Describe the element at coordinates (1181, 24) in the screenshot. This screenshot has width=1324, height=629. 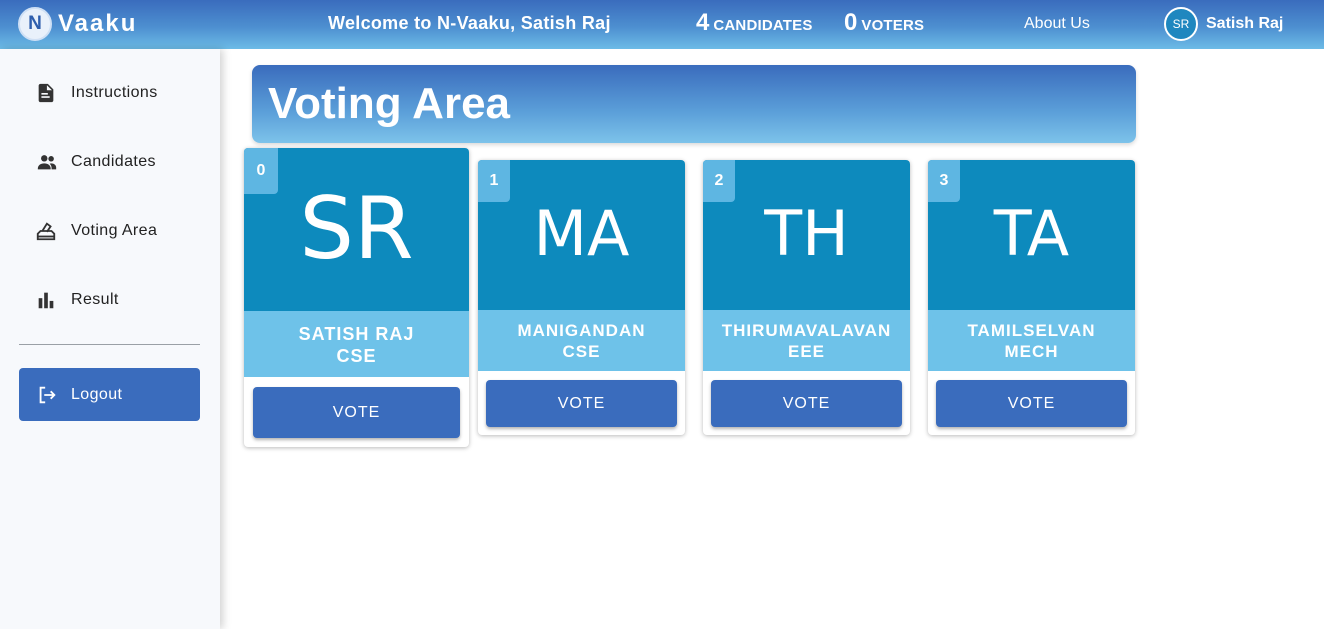
I see `avatar: SR` at that location.